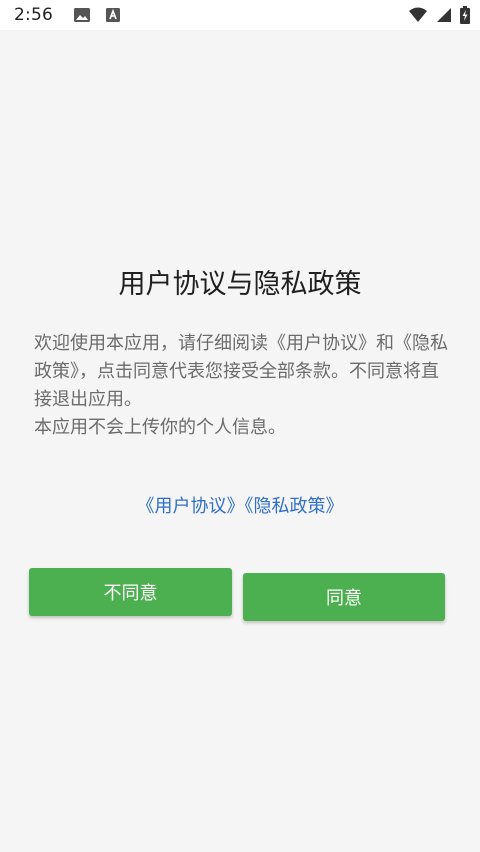 The image size is (480, 852). I want to click on privacy-note: 本应用不会上传你的个人信息。, so click(160, 427).